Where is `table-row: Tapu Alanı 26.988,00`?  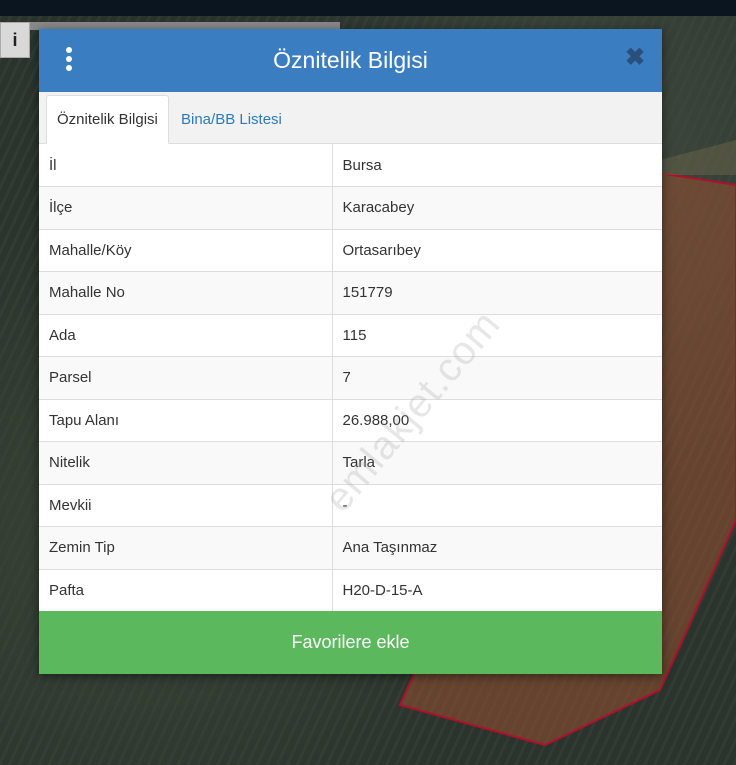 table-row: Tapu Alanı 26.988,00 is located at coordinates (350, 420).